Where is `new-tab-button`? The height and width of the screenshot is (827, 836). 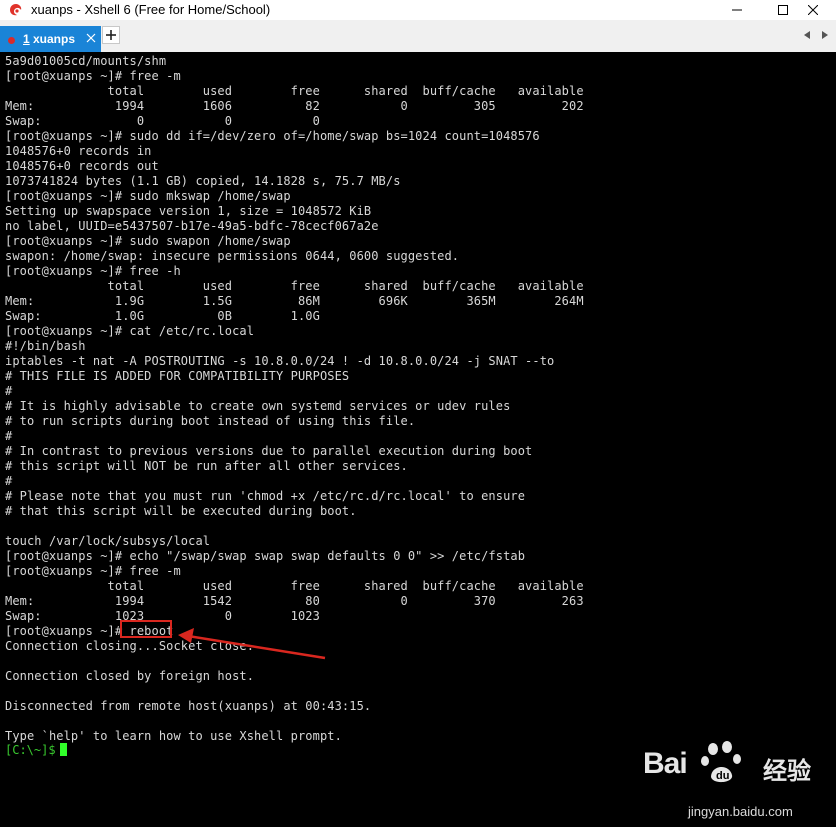 new-tab-button is located at coordinates (111, 35).